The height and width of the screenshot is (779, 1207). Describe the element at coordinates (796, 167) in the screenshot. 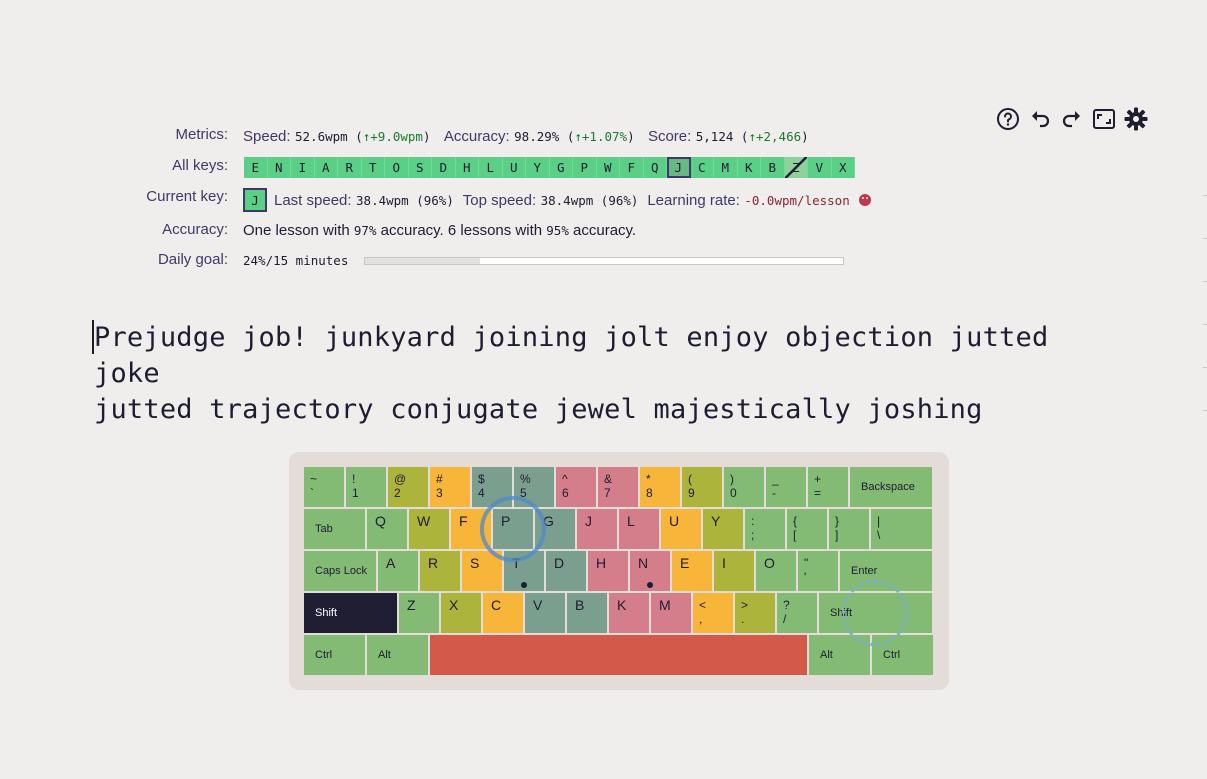

I see `all-keys-key-z: Z` at that location.